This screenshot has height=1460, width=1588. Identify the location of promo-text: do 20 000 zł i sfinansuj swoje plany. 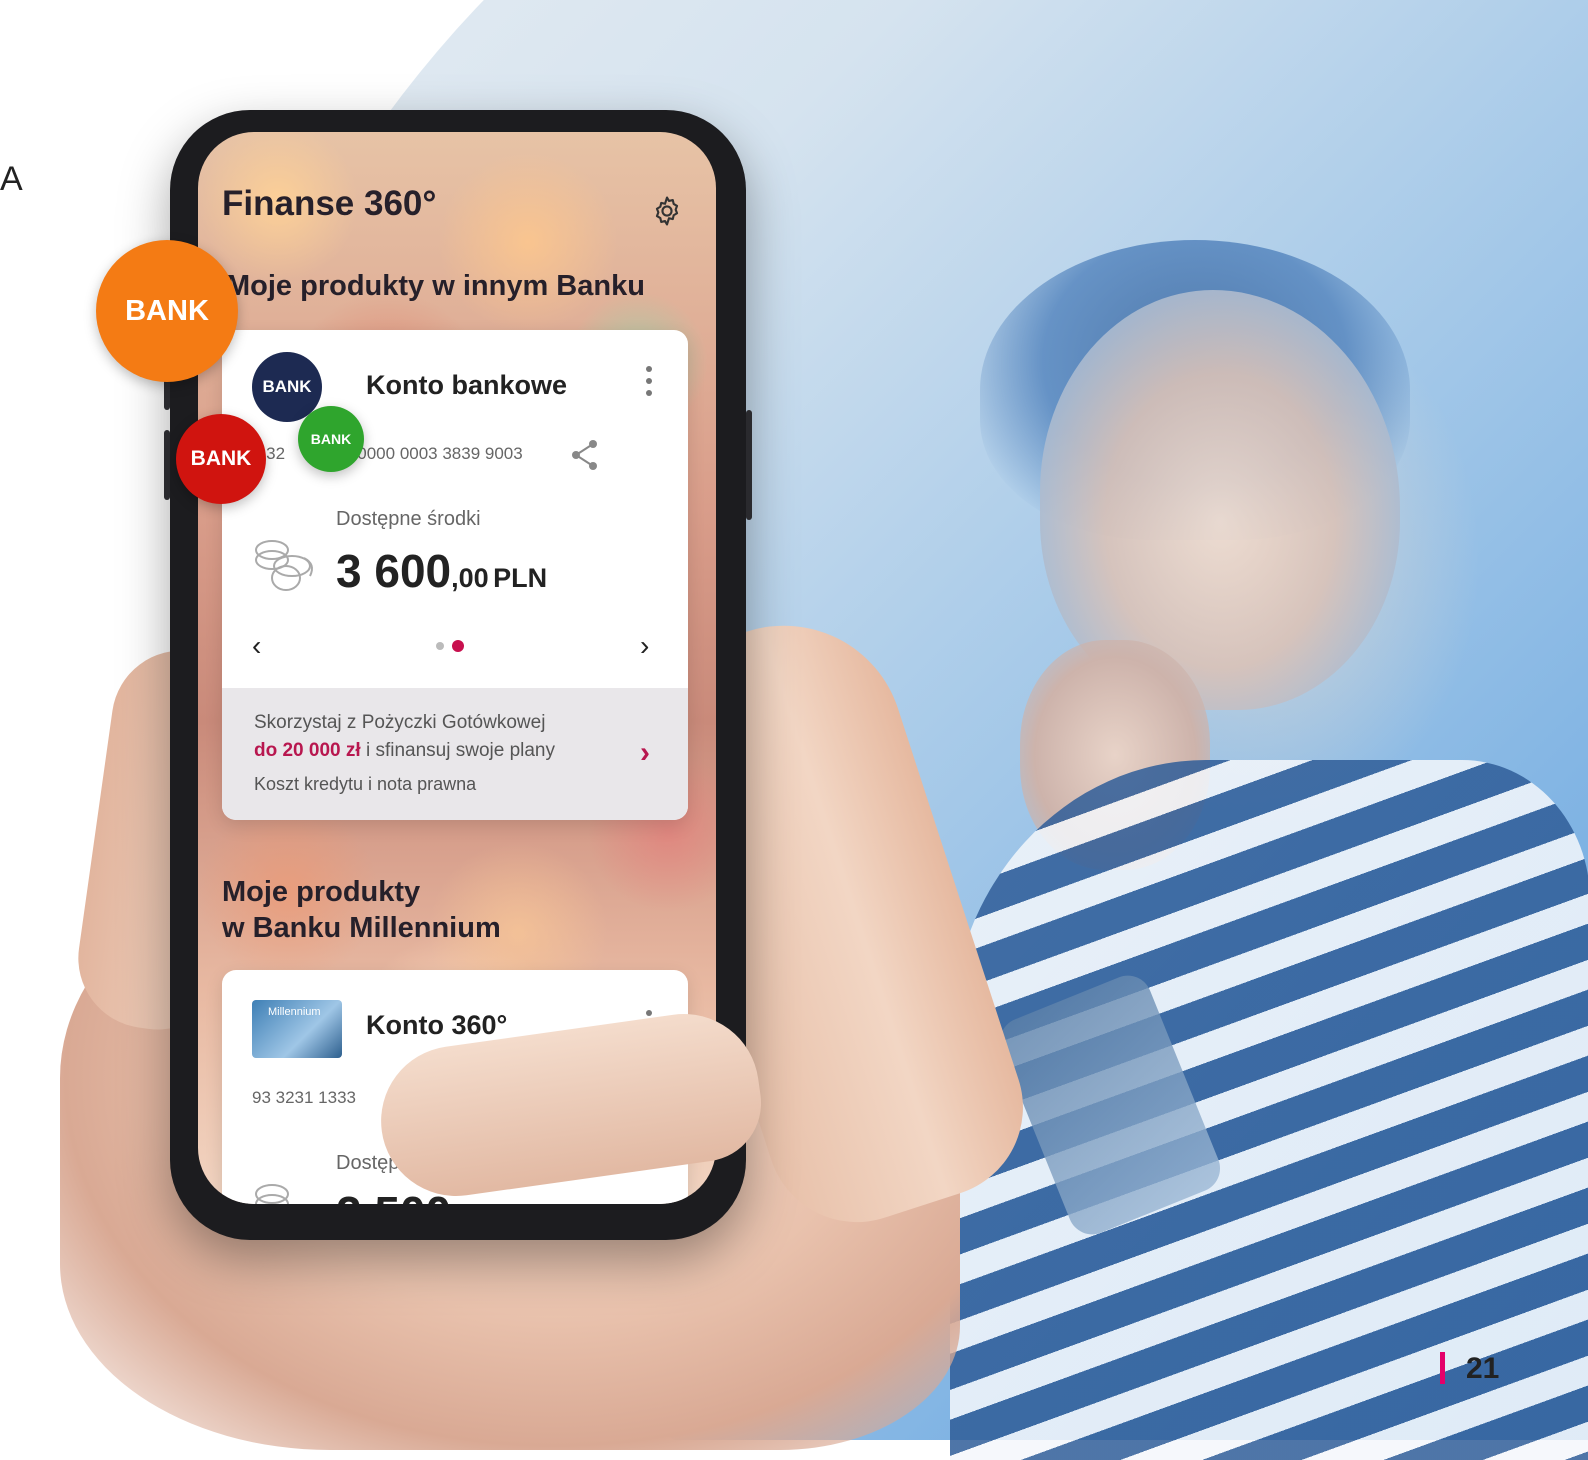
(404, 751).